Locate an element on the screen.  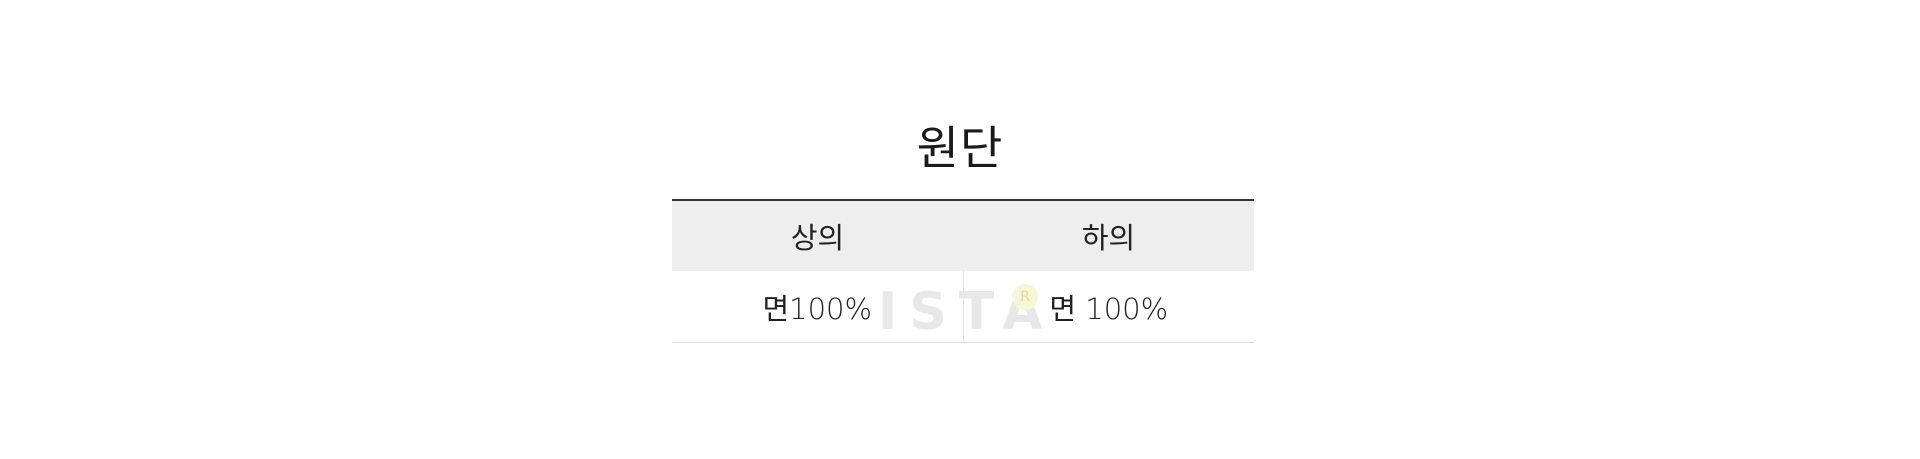
table-header-row: 상의 하의 is located at coordinates (963, 235).